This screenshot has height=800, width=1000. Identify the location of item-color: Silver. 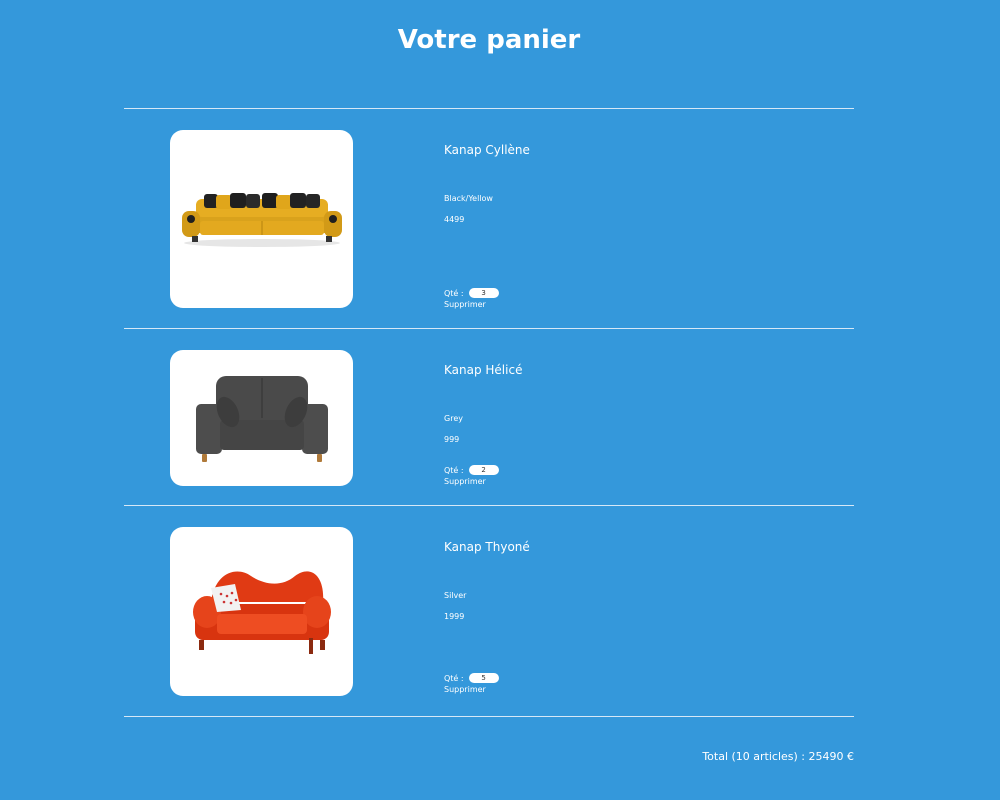
(455, 595).